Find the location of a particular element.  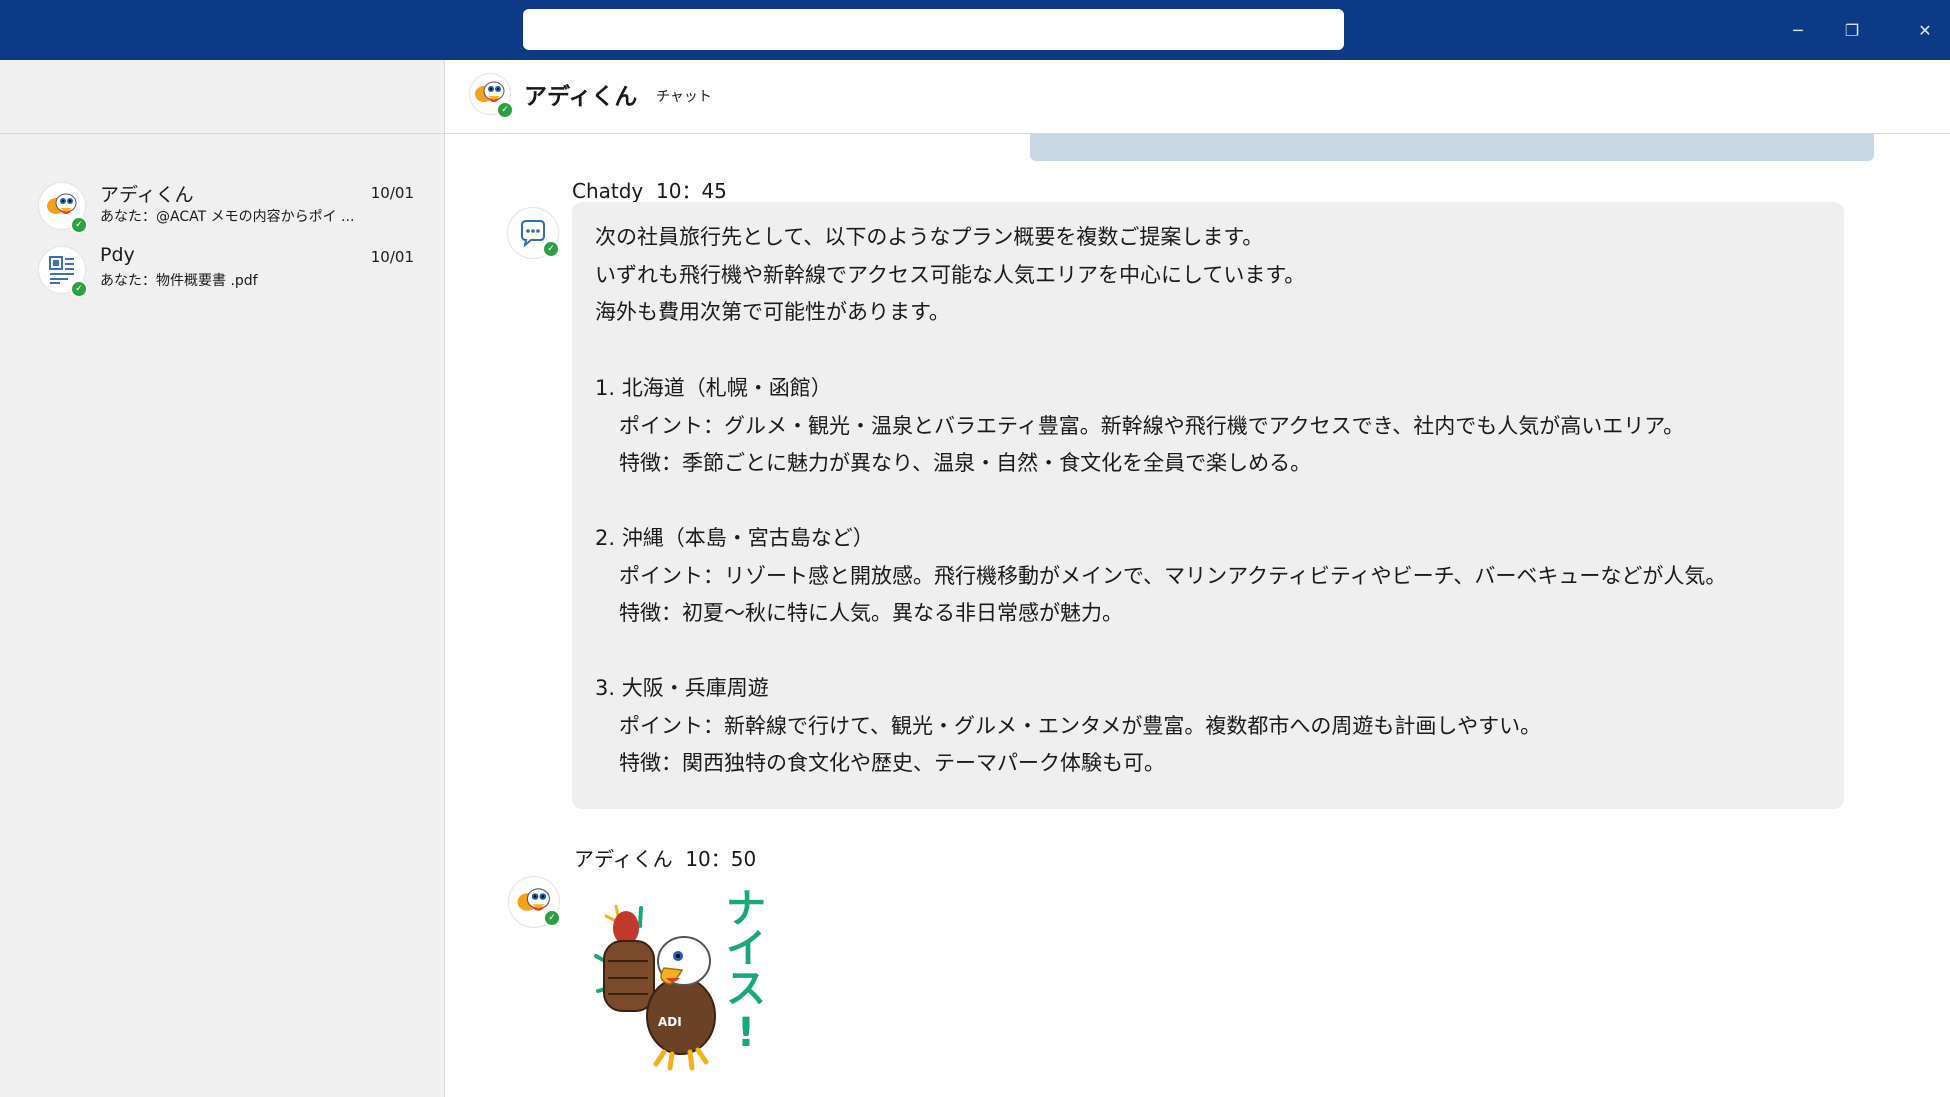

conversation-name: アディくん is located at coordinates (147, 195).